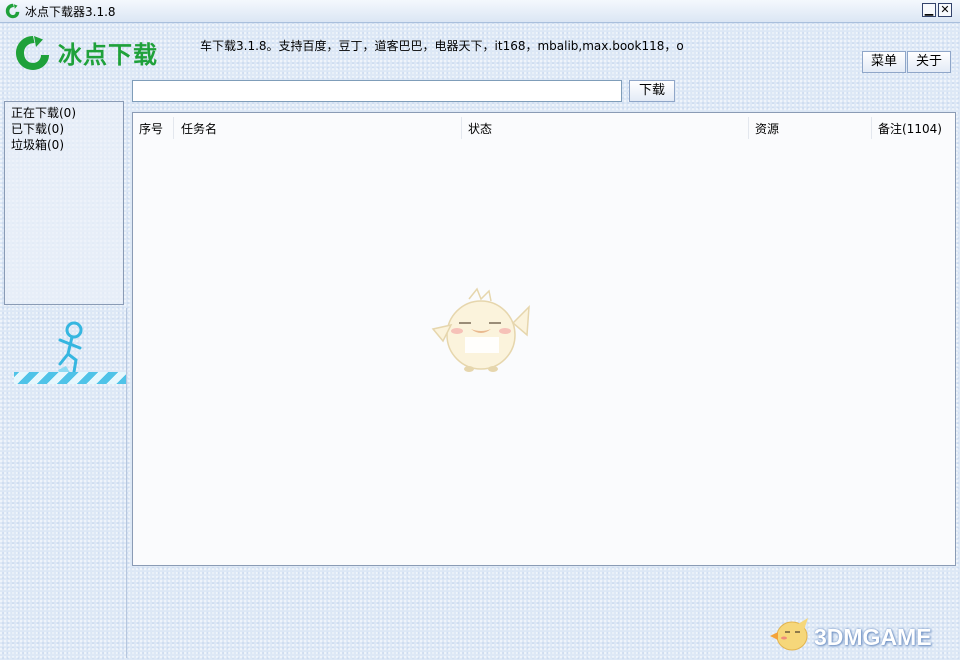  Describe the element at coordinates (12, 11) in the screenshot. I see `app-logo-icon` at that location.